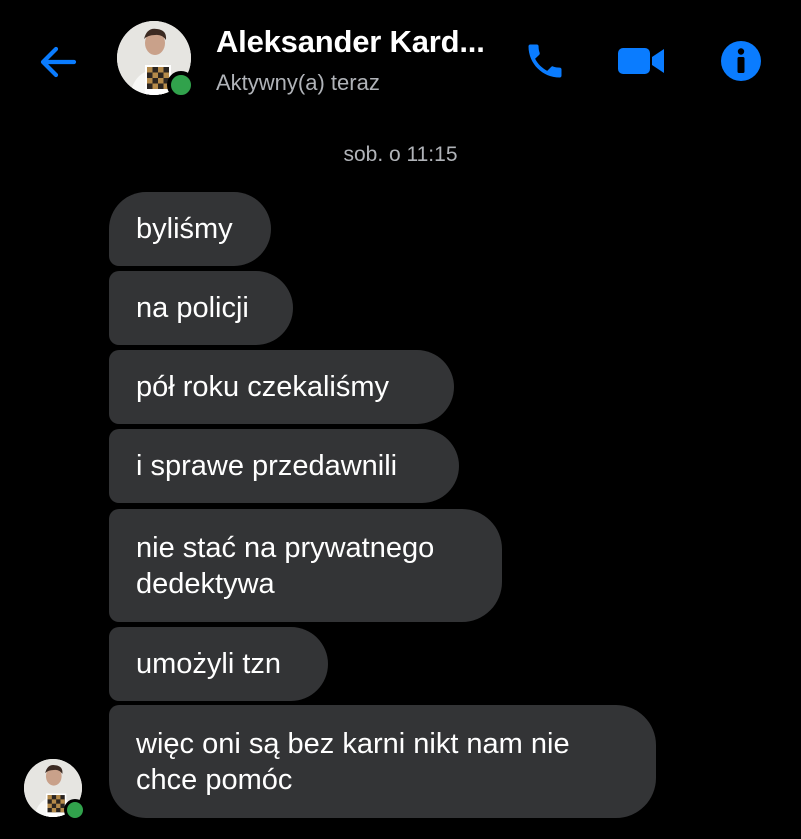 The height and width of the screenshot is (839, 801). I want to click on contact-avatar, so click(156, 60).